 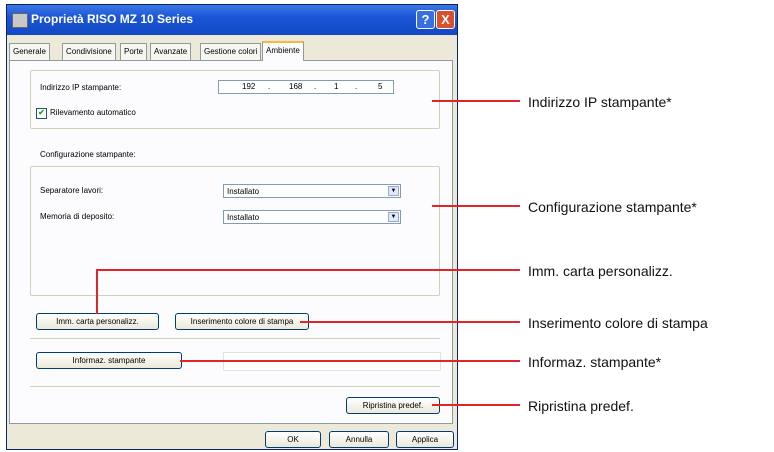 I want to click on callout-restore: Ripristina predef., so click(x=581, y=406).